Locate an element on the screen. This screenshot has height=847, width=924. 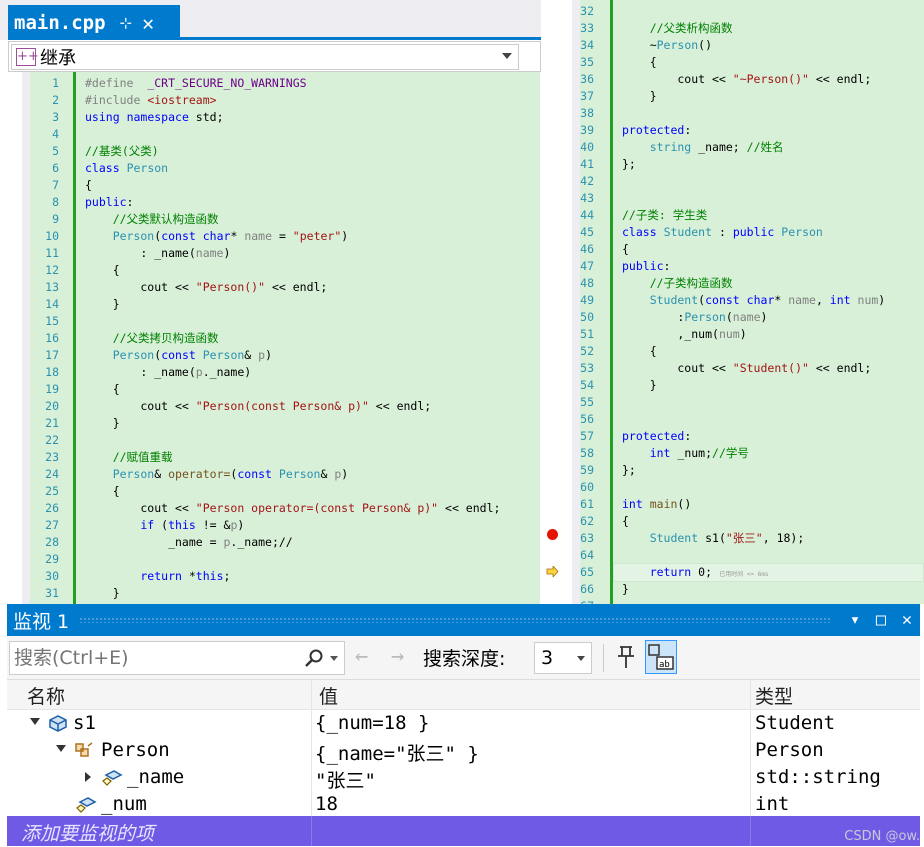
code-line: string _name; //姓名 is located at coordinates (703, 147).